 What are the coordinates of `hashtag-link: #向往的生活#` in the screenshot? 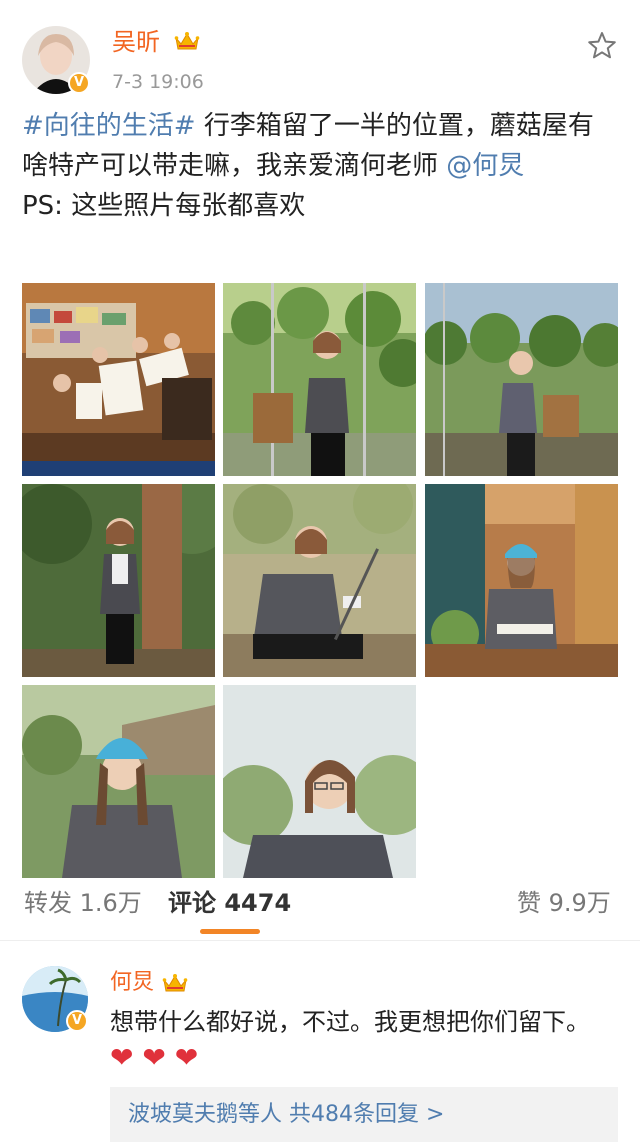 It's located at (109, 126).